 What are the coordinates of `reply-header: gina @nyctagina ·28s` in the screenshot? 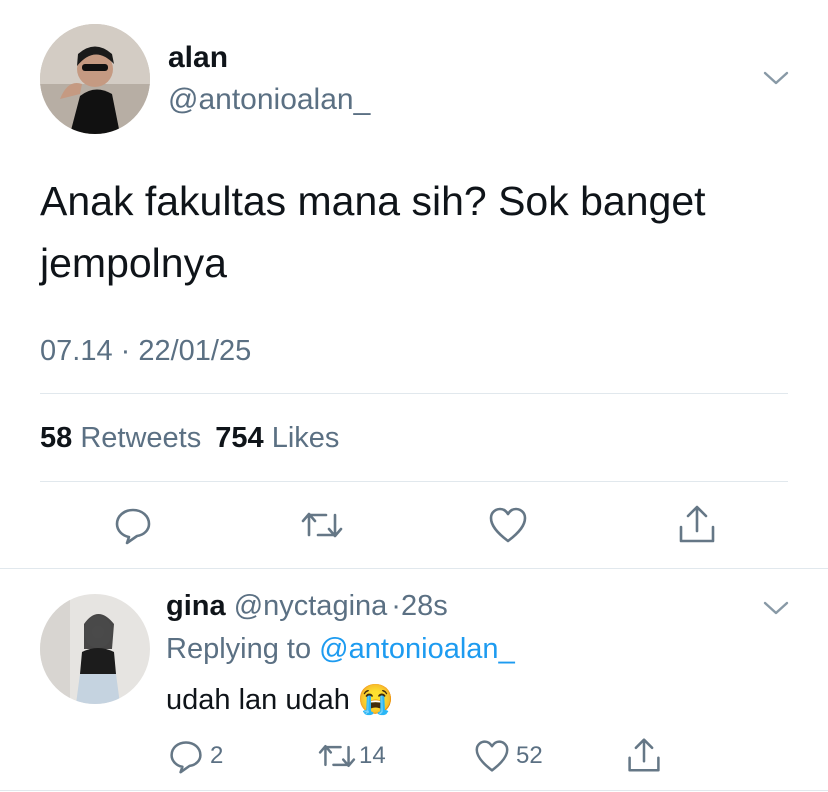 It's located at (307, 606).